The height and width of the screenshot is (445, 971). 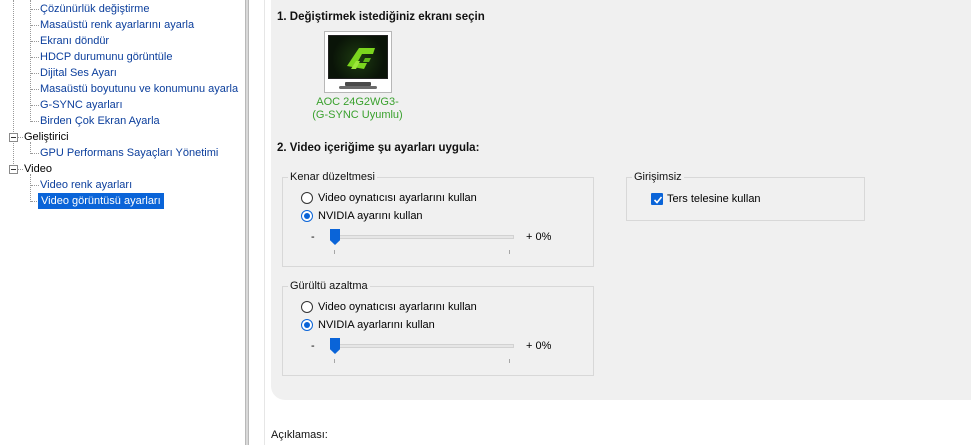 I want to click on nvidia-monitor-icon, so click(x=358, y=57).